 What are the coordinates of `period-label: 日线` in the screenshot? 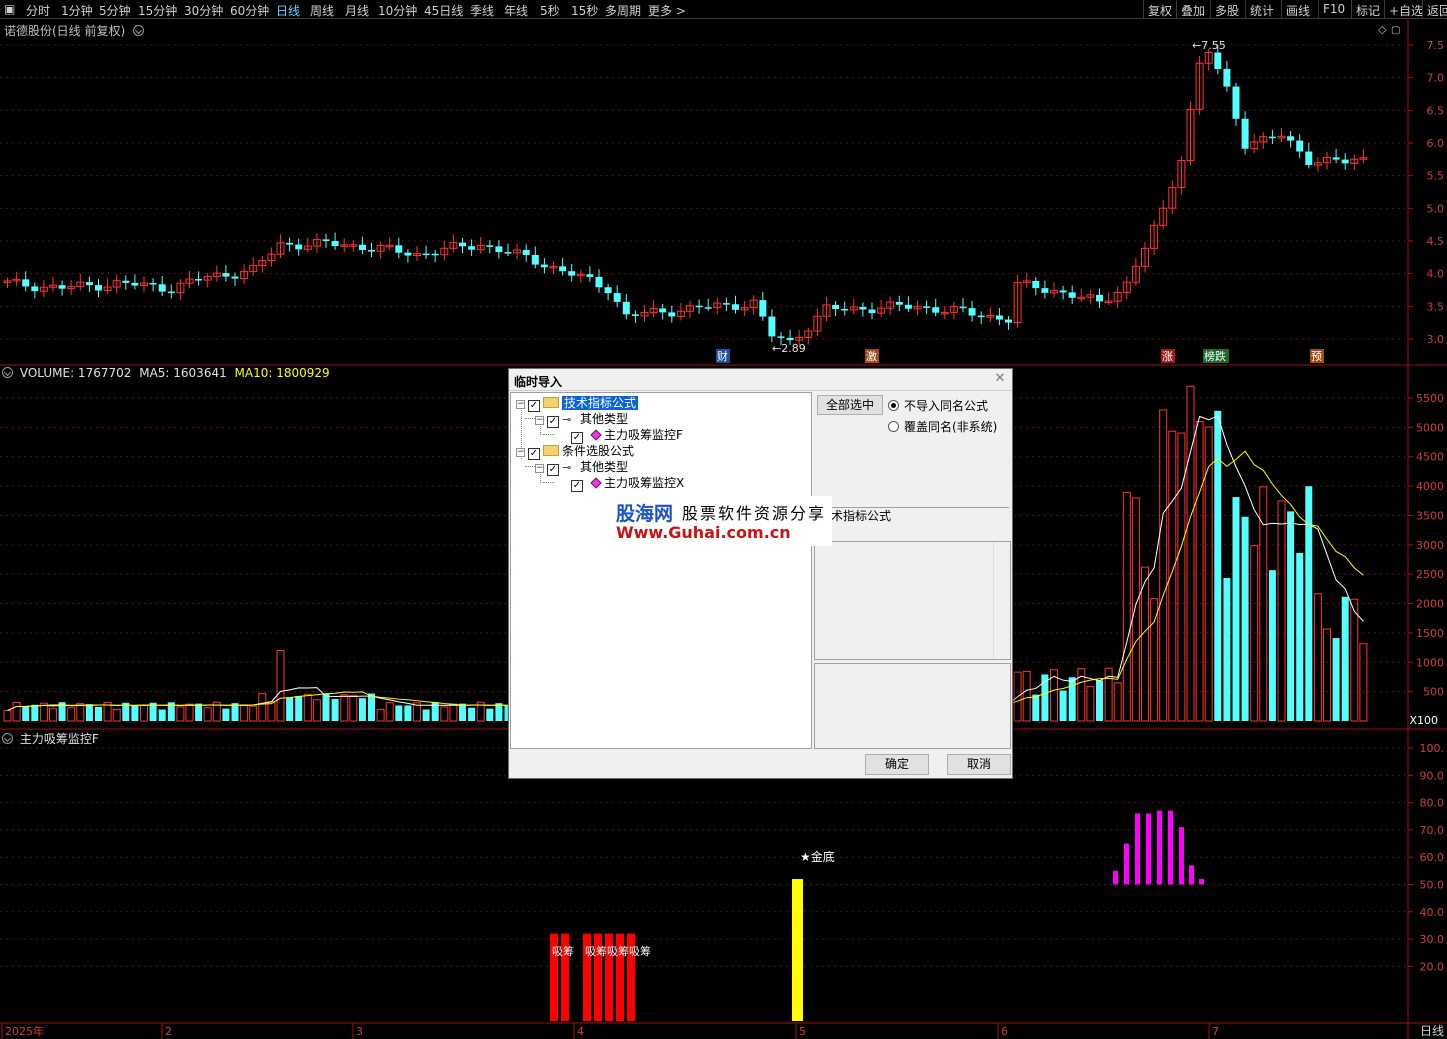 It's located at (1432, 1031).